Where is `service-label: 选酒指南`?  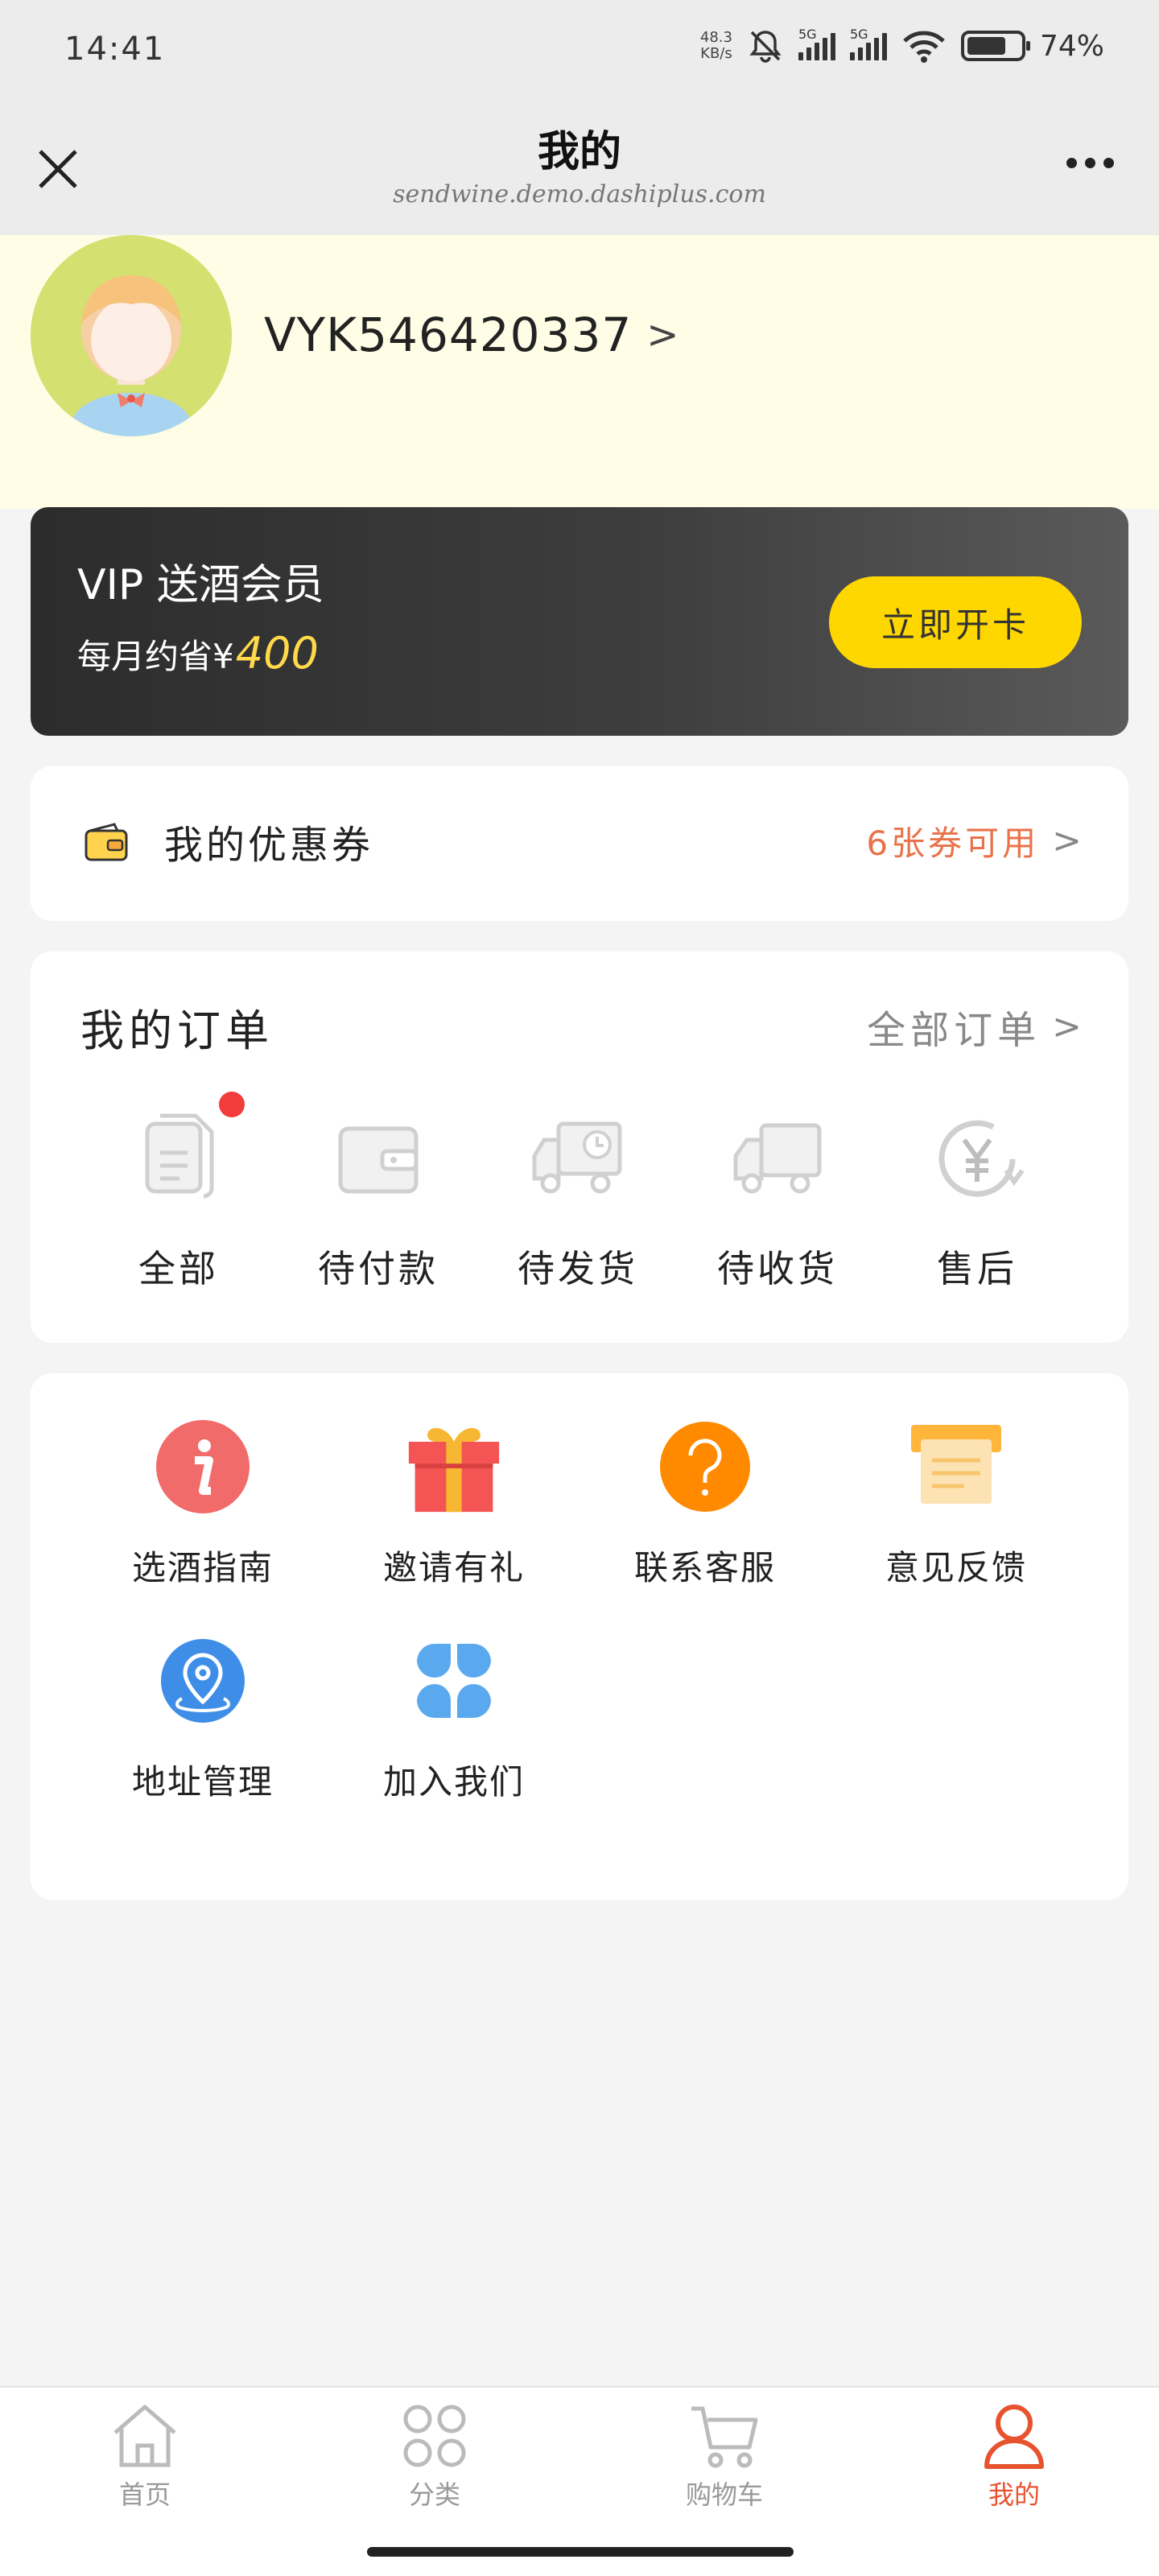 service-label: 选酒指南 is located at coordinates (202, 1567).